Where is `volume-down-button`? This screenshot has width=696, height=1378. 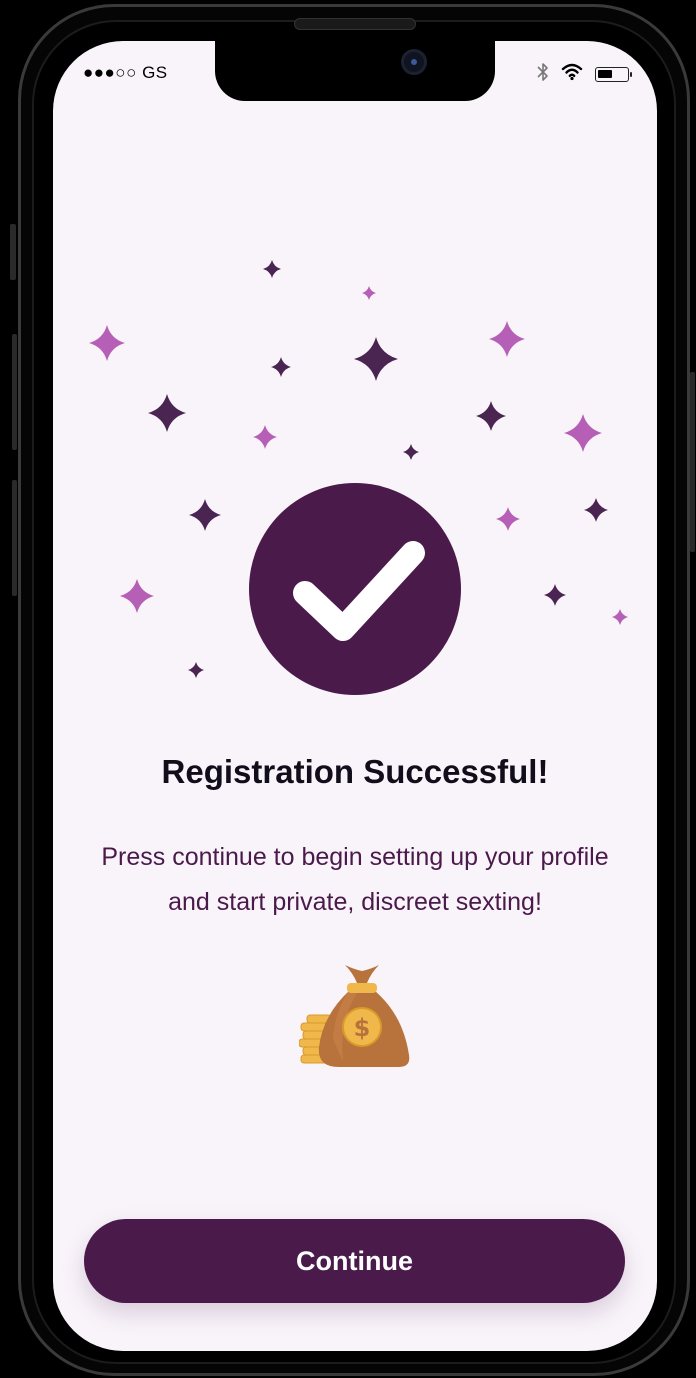
volume-down-button is located at coordinates (14, 538).